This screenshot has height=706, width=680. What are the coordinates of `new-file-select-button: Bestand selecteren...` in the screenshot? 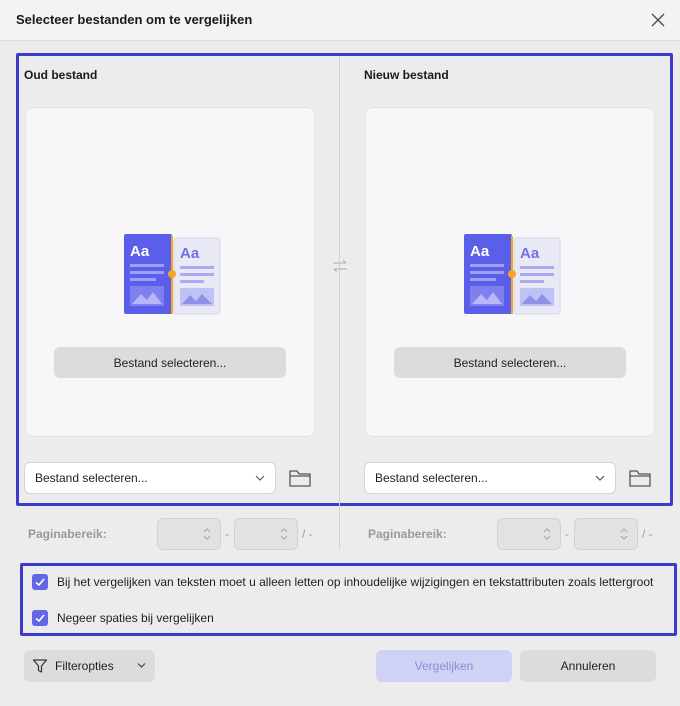 It's located at (510, 362).